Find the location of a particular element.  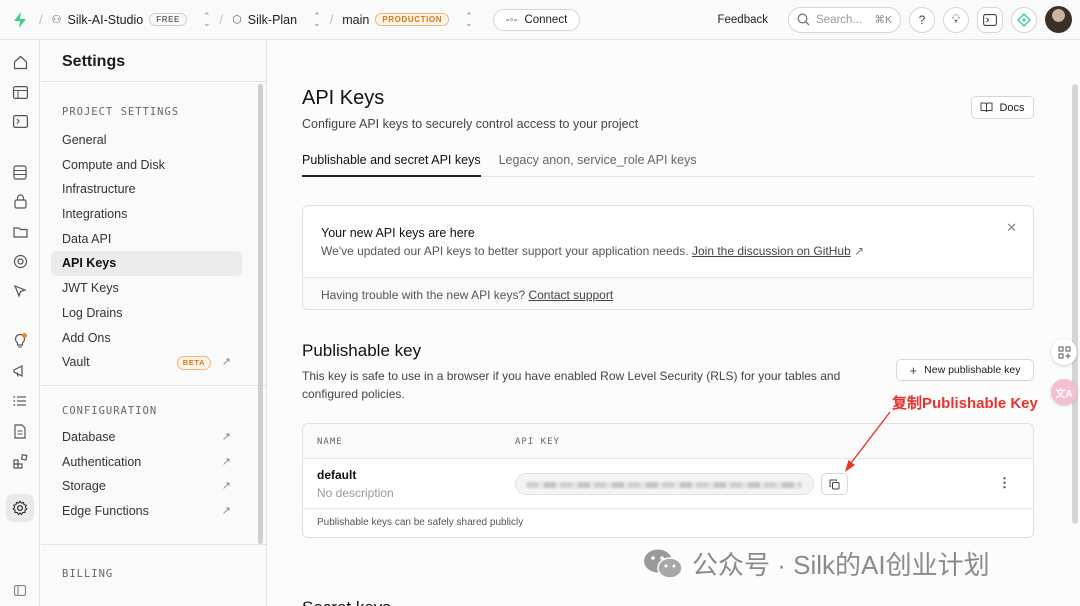

nav-log-drains: Log Drains is located at coordinates (141, 313).